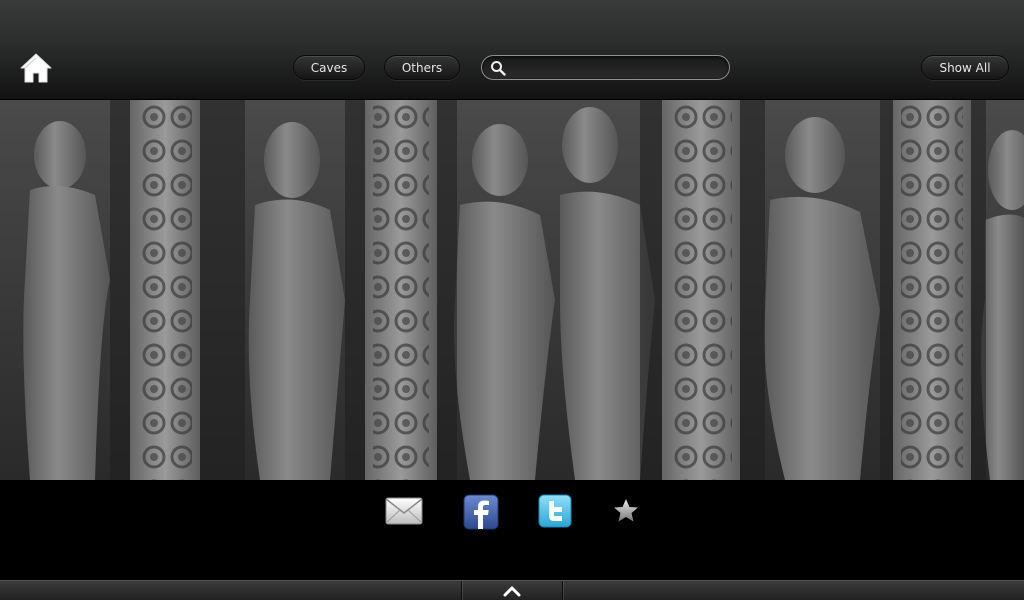 The height and width of the screenshot is (600, 1024). I want to click on facebook-share-button, so click(482, 512).